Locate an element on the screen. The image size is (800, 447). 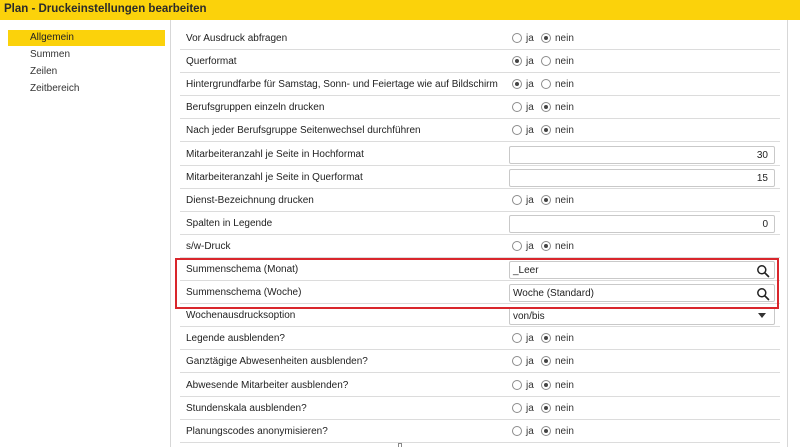
setting-label: Mitarbeiteranzahl je Seite in Querformat is located at coordinates (274, 177).